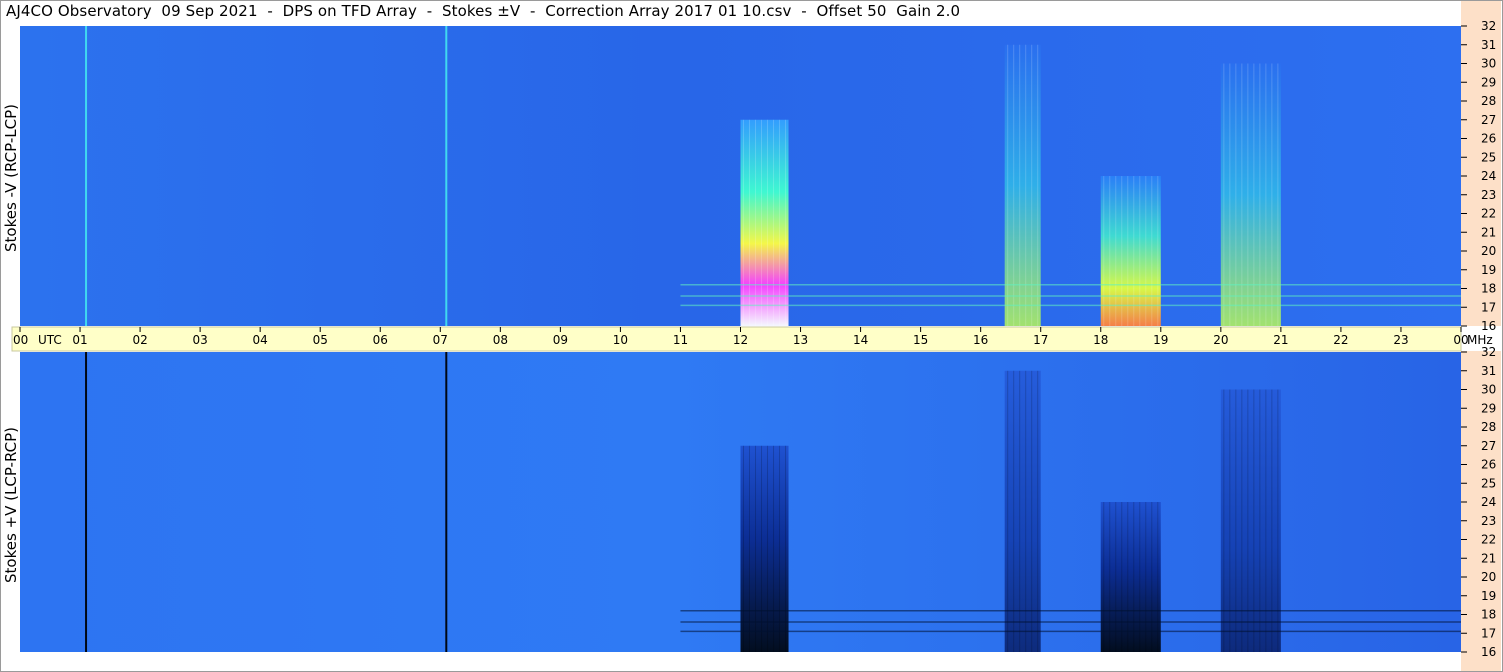 The height and width of the screenshot is (672, 1503). I want to click on time-tick-label: 02, so click(139, 340).